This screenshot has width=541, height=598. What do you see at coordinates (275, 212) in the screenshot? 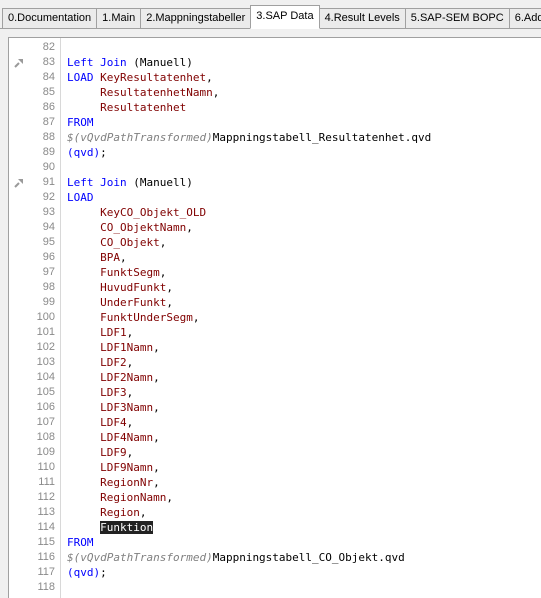
I see `code-line: 93 KeyCO_Objekt_OLD` at bounding box center [275, 212].